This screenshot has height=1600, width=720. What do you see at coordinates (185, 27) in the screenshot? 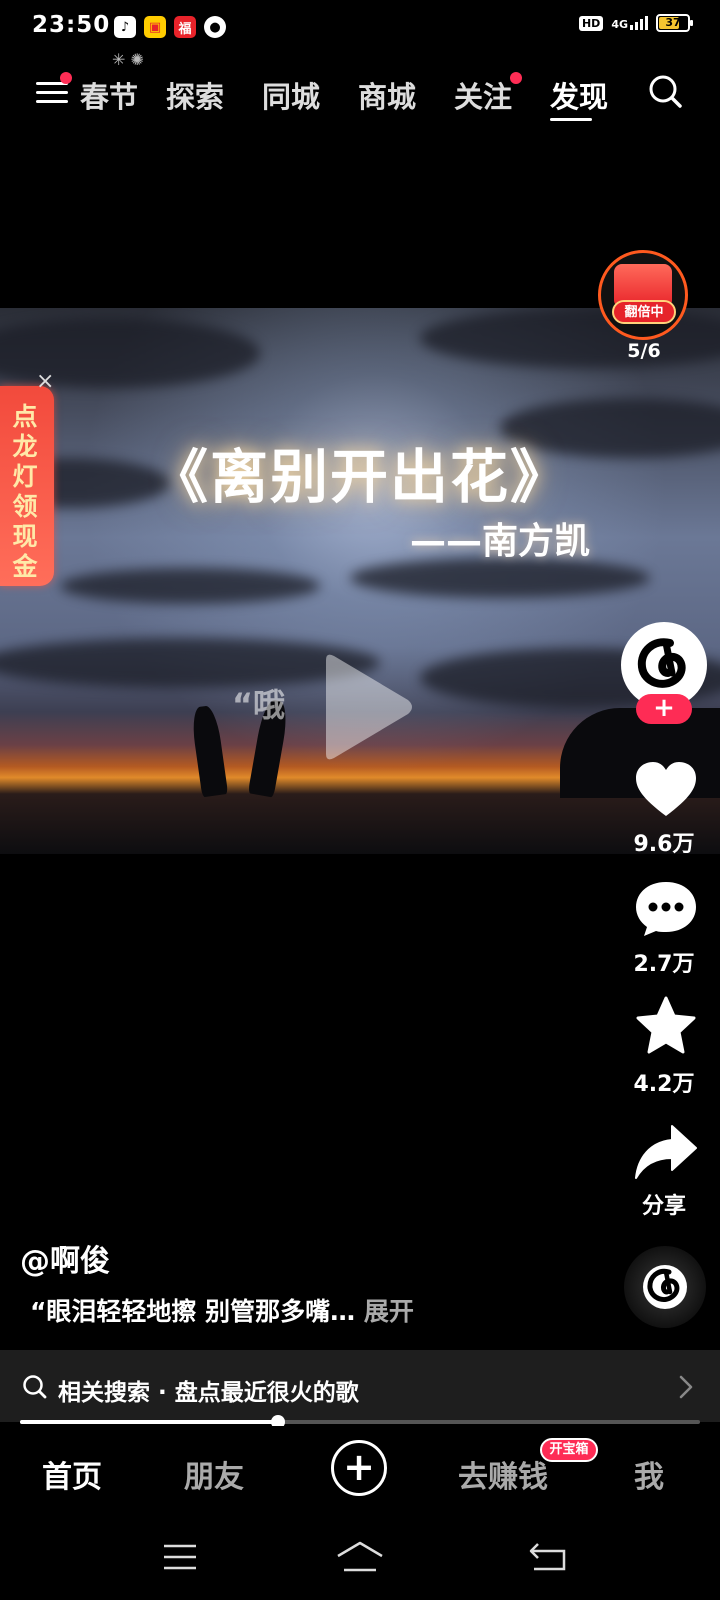
I see `red-icon: 福` at bounding box center [185, 27].